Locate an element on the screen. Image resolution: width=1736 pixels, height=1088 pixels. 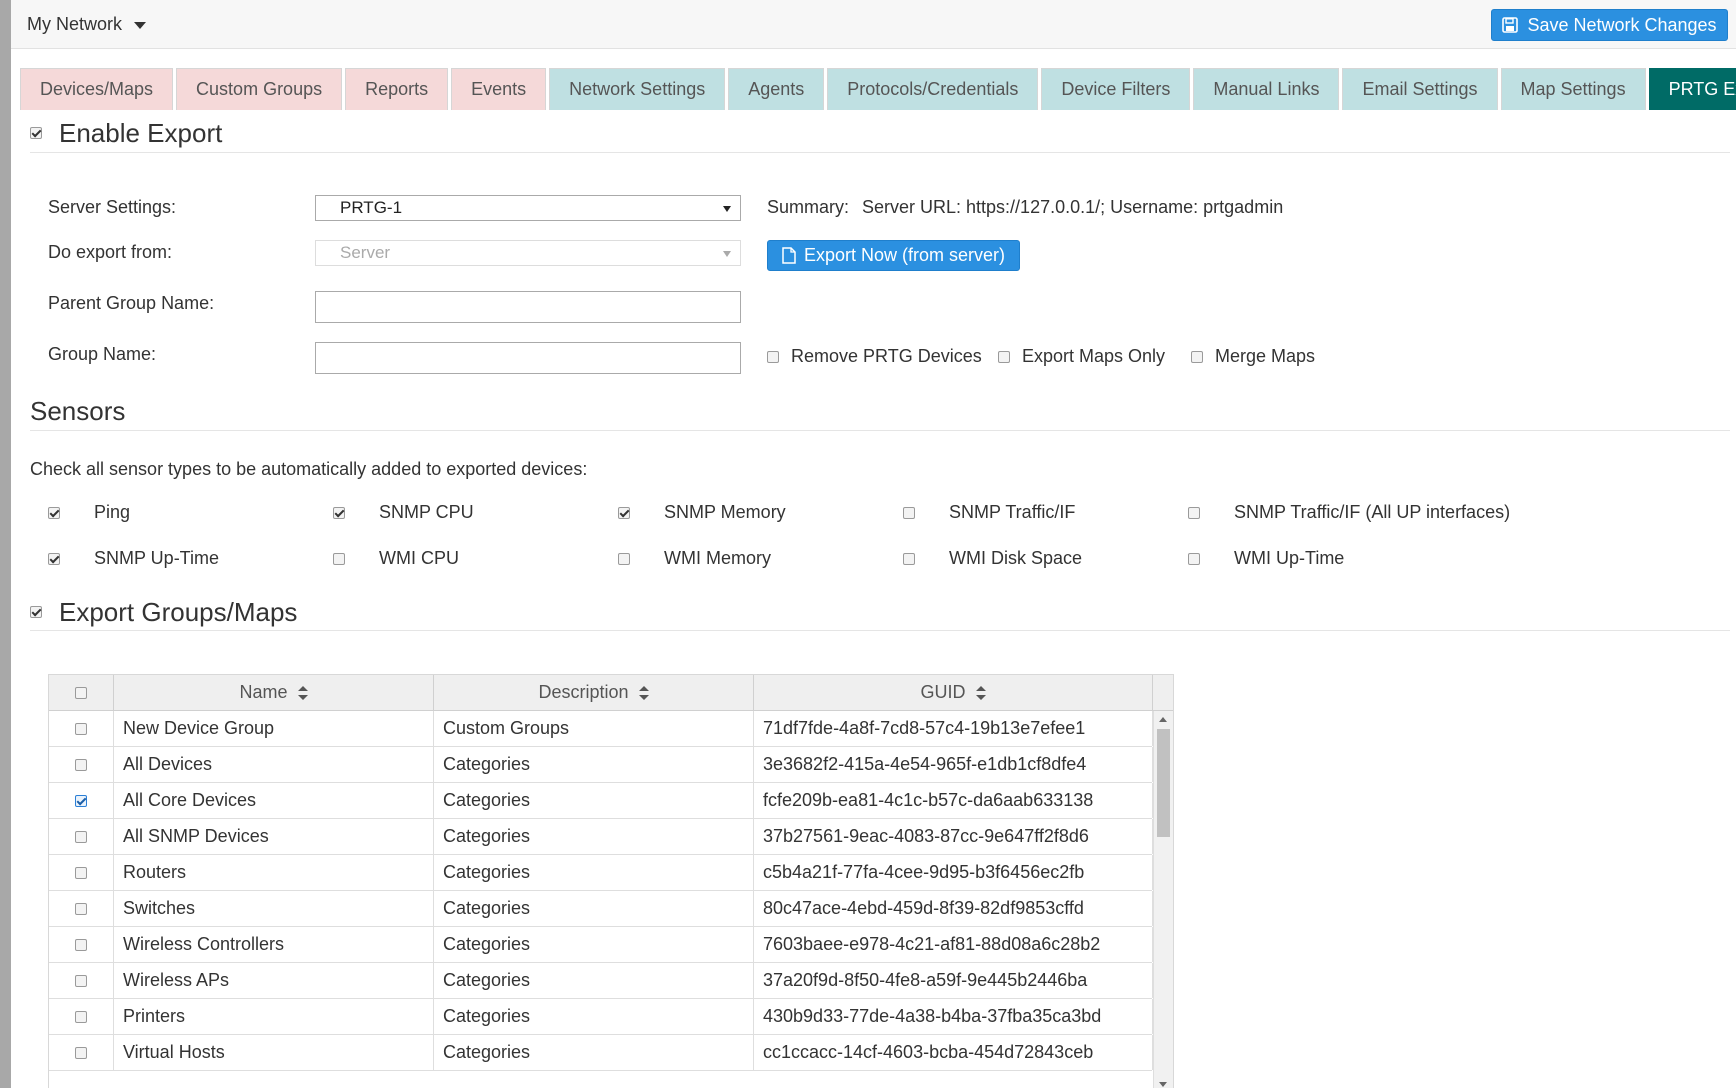
save-network-changes-button: Save Network Changes is located at coordinates (1609, 25).